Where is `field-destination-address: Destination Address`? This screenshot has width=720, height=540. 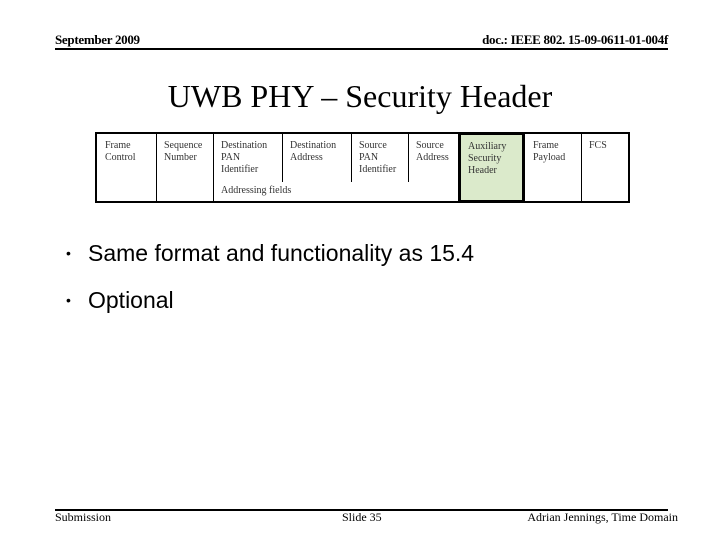 field-destination-address: Destination Address is located at coordinates (313, 151).